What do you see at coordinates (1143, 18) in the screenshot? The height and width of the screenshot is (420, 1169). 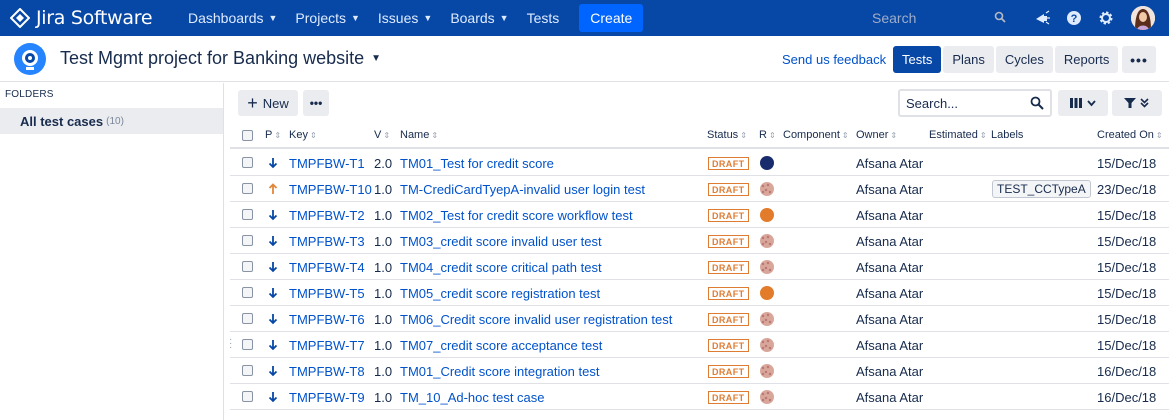 I see `user-avatar` at bounding box center [1143, 18].